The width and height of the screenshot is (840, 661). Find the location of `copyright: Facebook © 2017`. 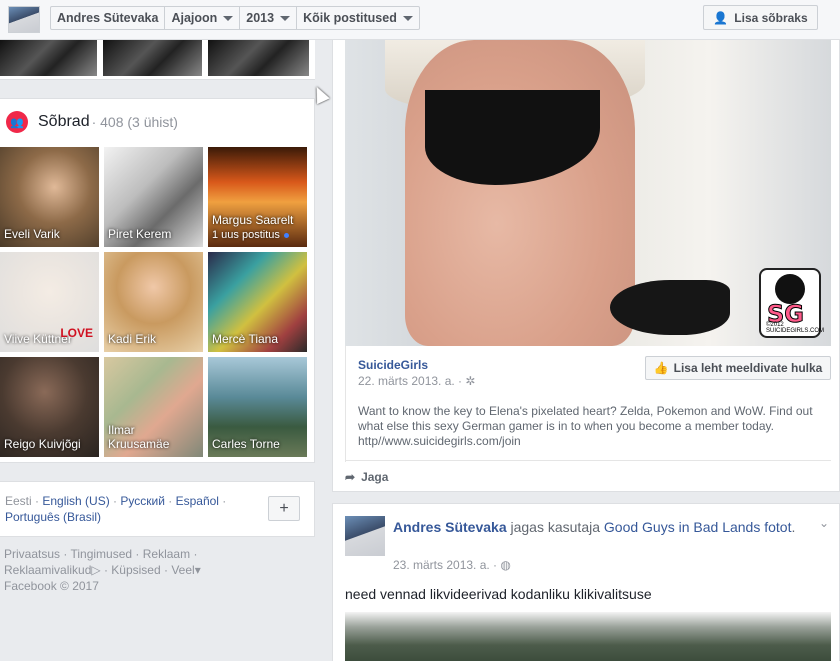

copyright: Facebook © 2017 is located at coordinates (51, 586).